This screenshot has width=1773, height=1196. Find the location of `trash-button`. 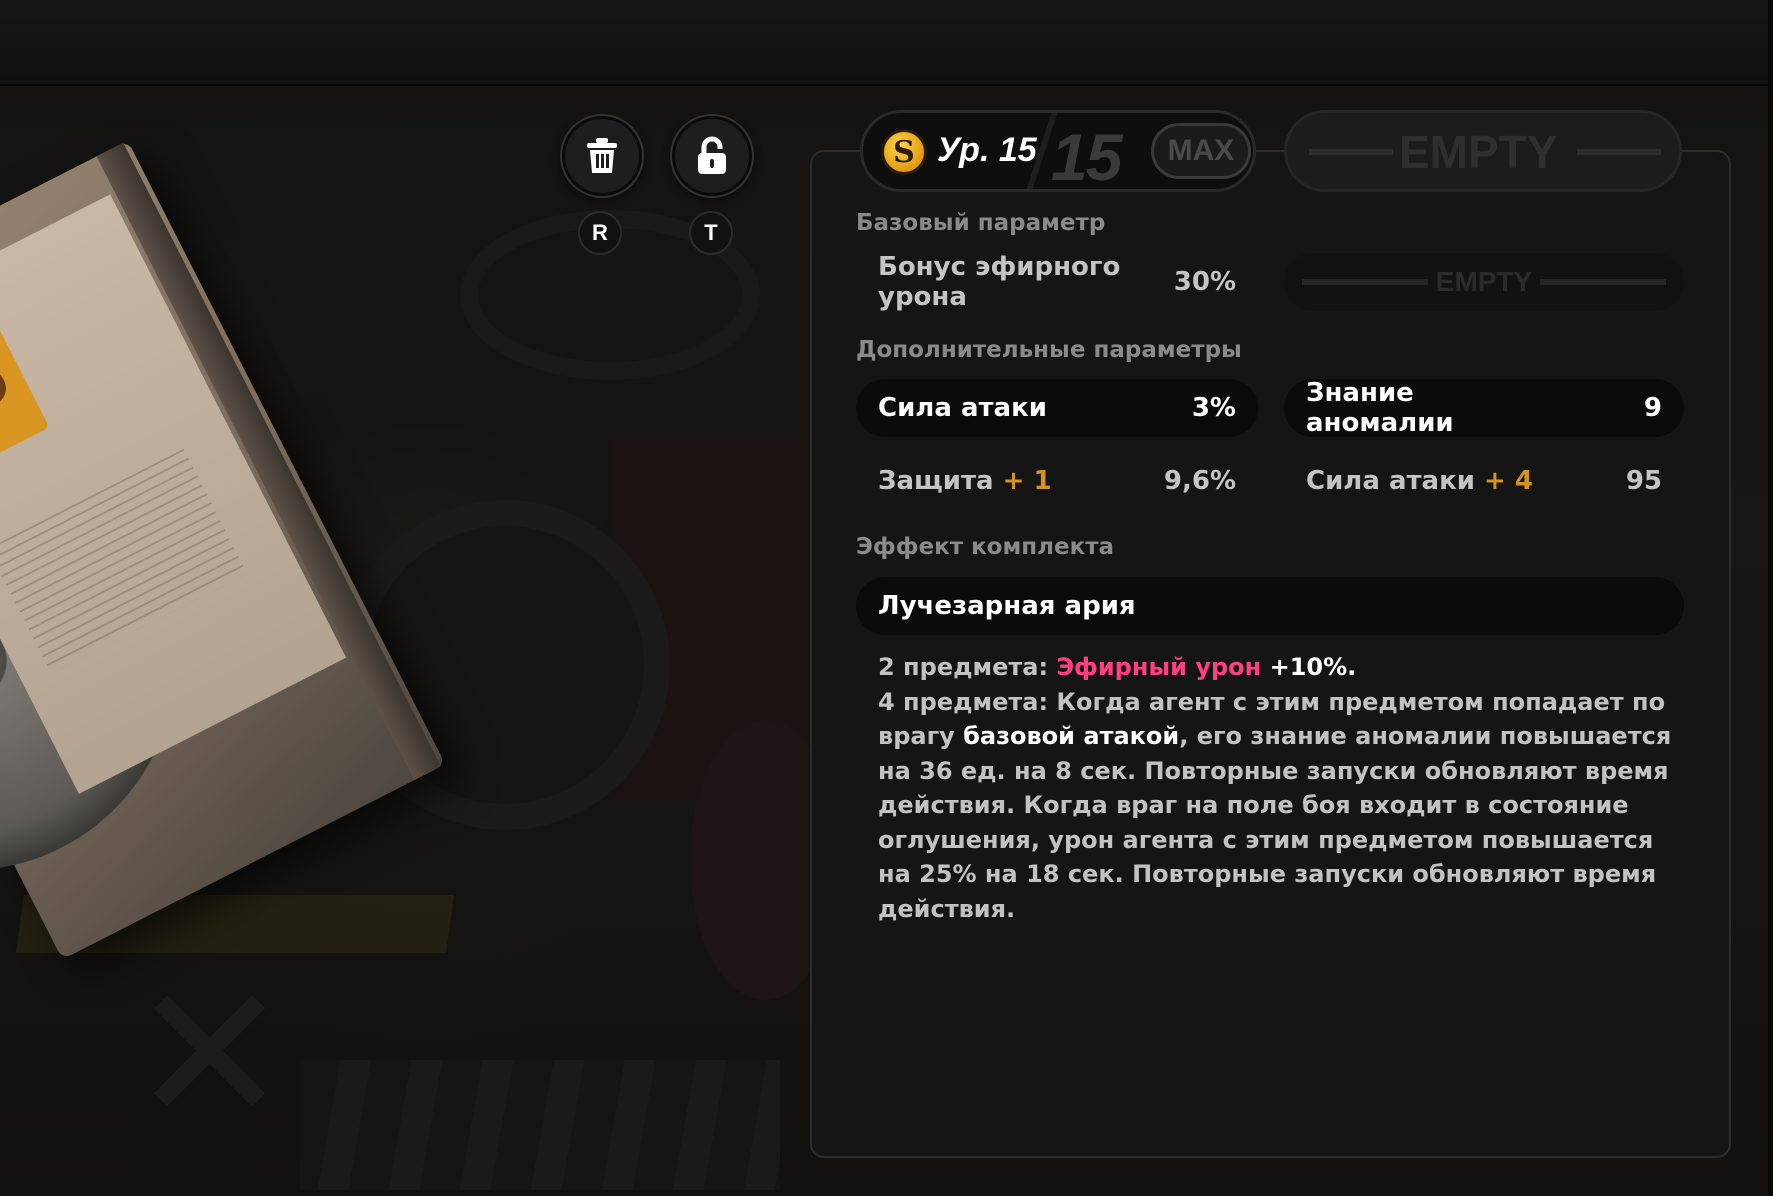

trash-button is located at coordinates (602, 156).